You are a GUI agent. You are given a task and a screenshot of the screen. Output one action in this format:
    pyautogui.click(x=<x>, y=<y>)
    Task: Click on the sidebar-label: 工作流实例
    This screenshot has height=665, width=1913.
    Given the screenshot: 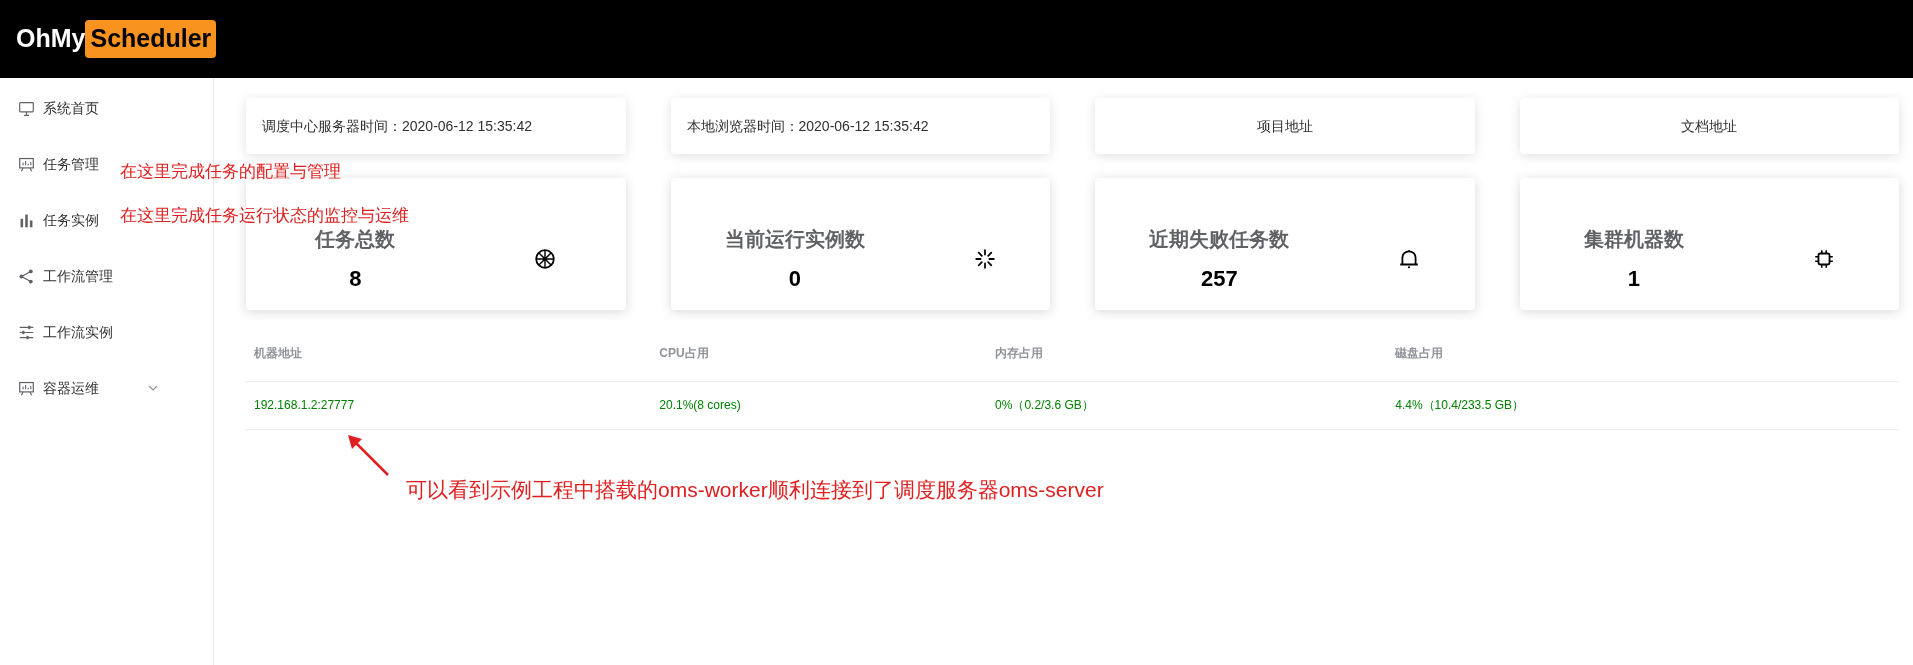 What is the action you would take?
    pyautogui.click(x=78, y=332)
    